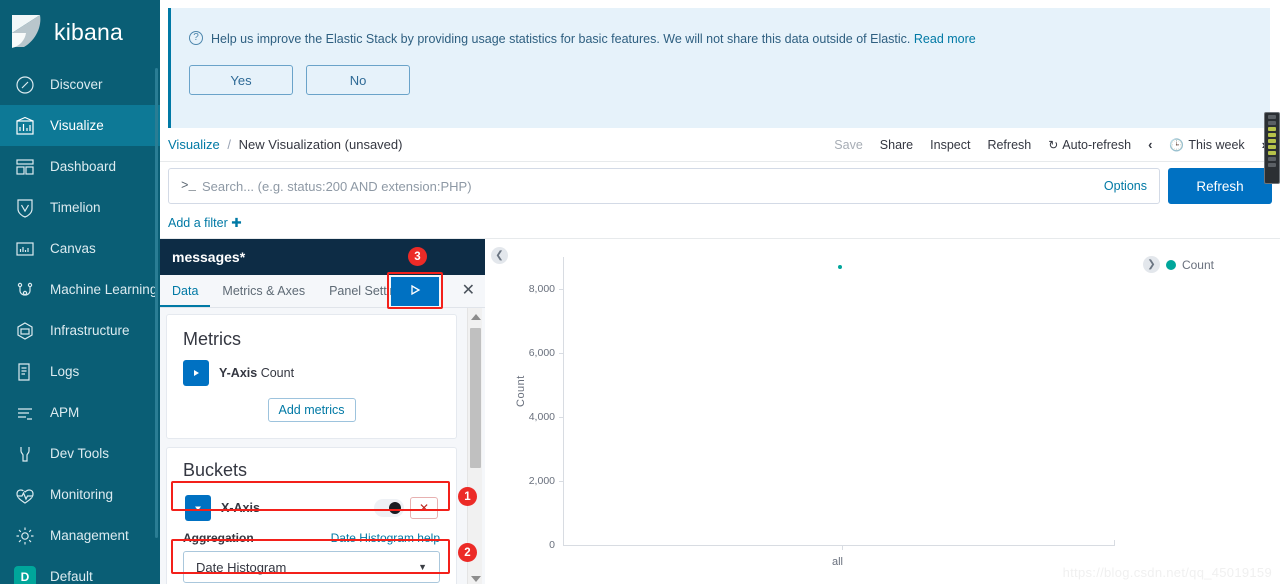 The image size is (1280, 584). I want to click on editor-scroll-thumb, so click(475, 398).